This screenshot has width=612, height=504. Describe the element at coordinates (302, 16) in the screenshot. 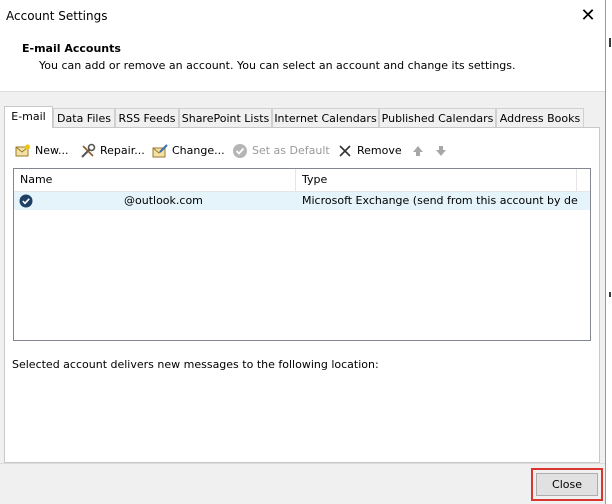

I see `title-bar: Account Settings ✕` at that location.